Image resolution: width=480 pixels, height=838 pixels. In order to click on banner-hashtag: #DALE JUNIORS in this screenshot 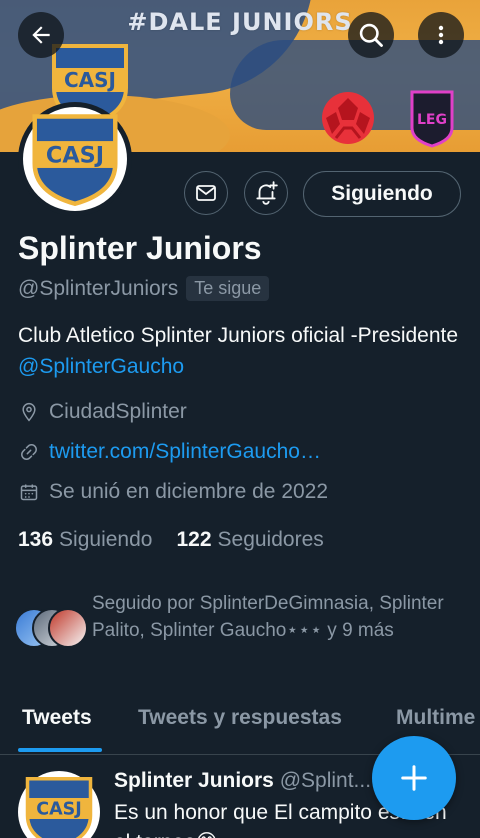, I will do `click(240, 22)`.